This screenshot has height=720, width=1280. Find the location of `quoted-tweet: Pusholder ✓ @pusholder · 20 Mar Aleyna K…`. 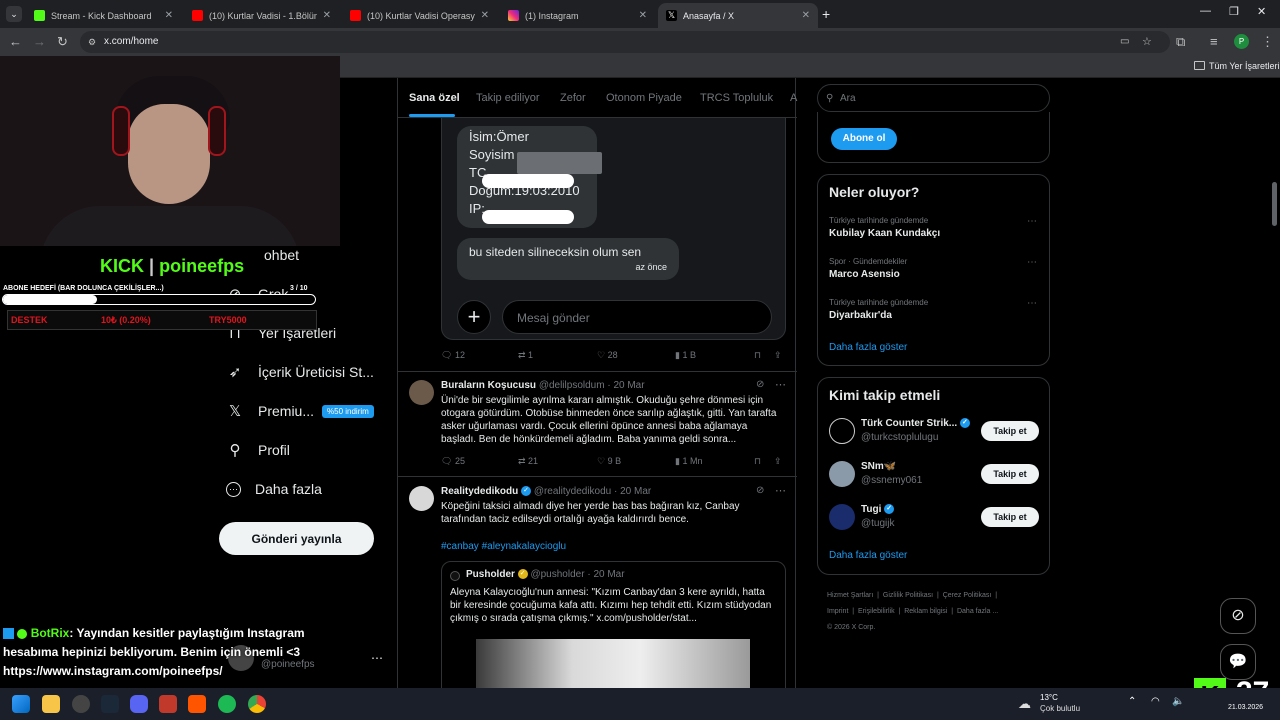

quoted-tweet: Pusholder ✓ @pusholder · 20 Mar Aleyna K… is located at coordinates (613, 624).